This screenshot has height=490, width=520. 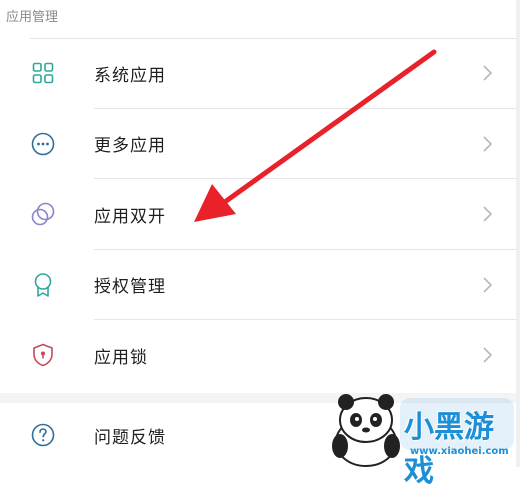 I want to click on list-item-app-lock: 应用锁, so click(x=258, y=355).